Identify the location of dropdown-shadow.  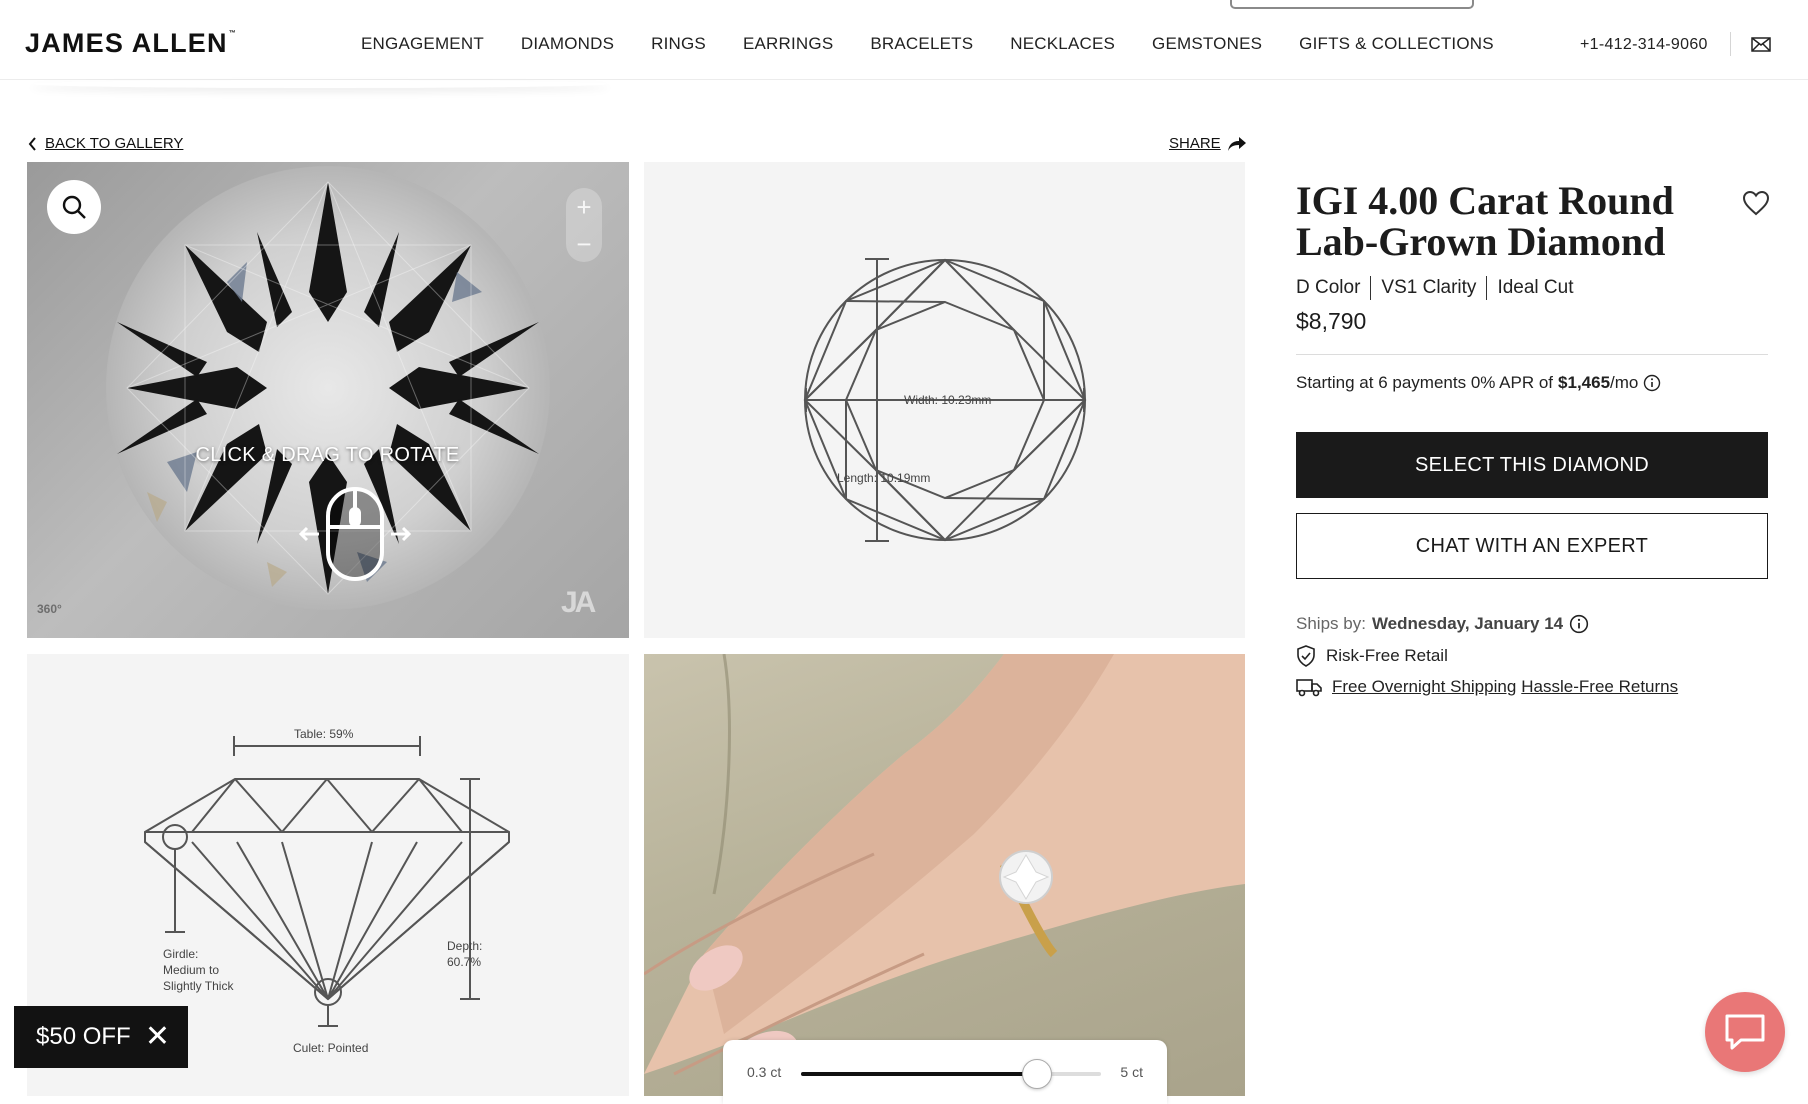
(320, 84).